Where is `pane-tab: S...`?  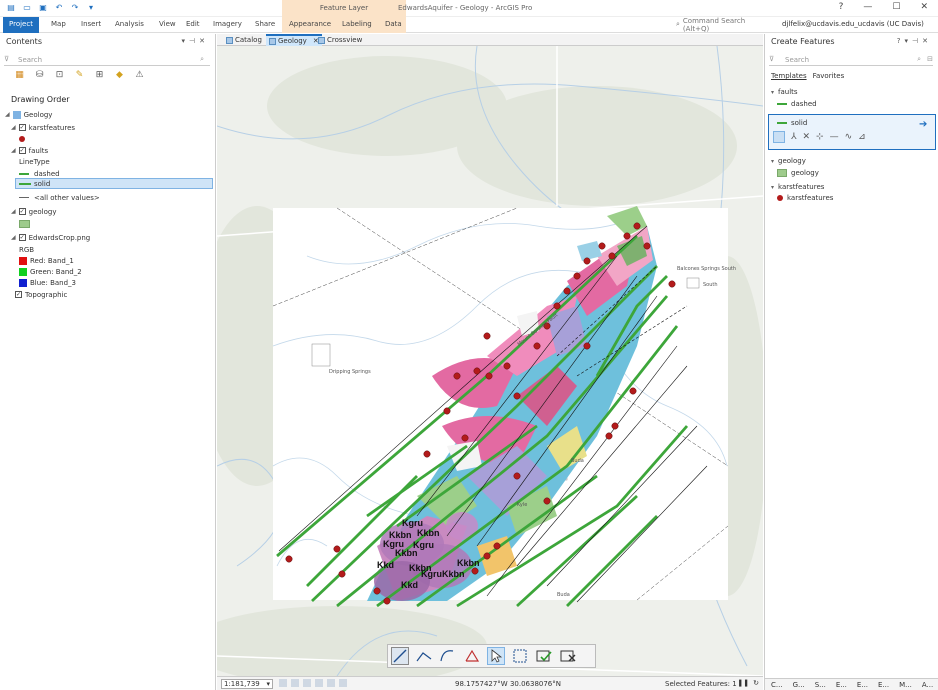
pane-tab: S... is located at coordinates (820, 685).